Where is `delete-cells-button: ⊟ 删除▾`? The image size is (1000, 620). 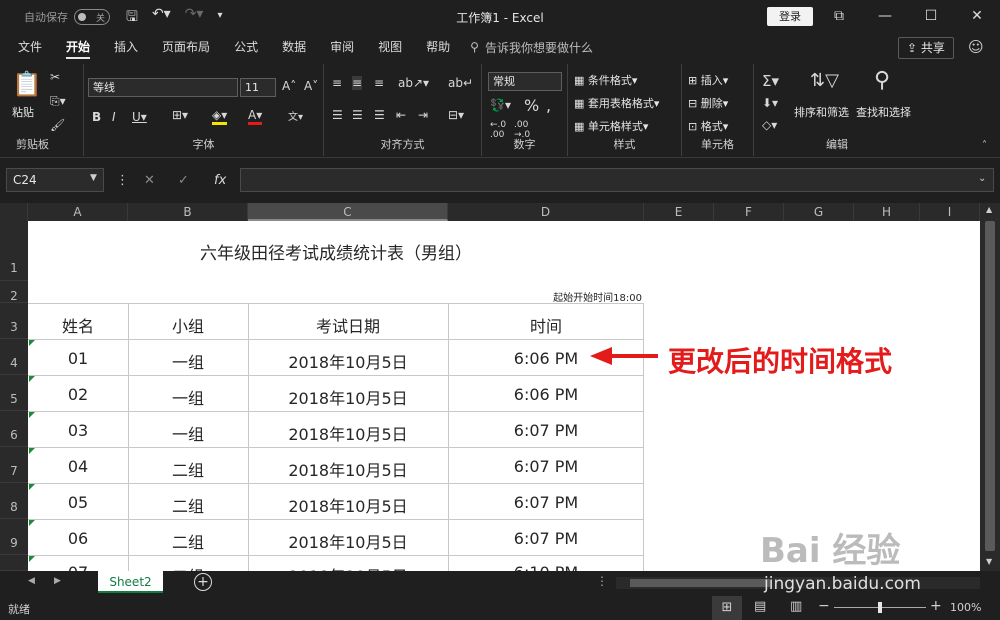 delete-cells-button: ⊟ 删除▾ is located at coordinates (708, 103).